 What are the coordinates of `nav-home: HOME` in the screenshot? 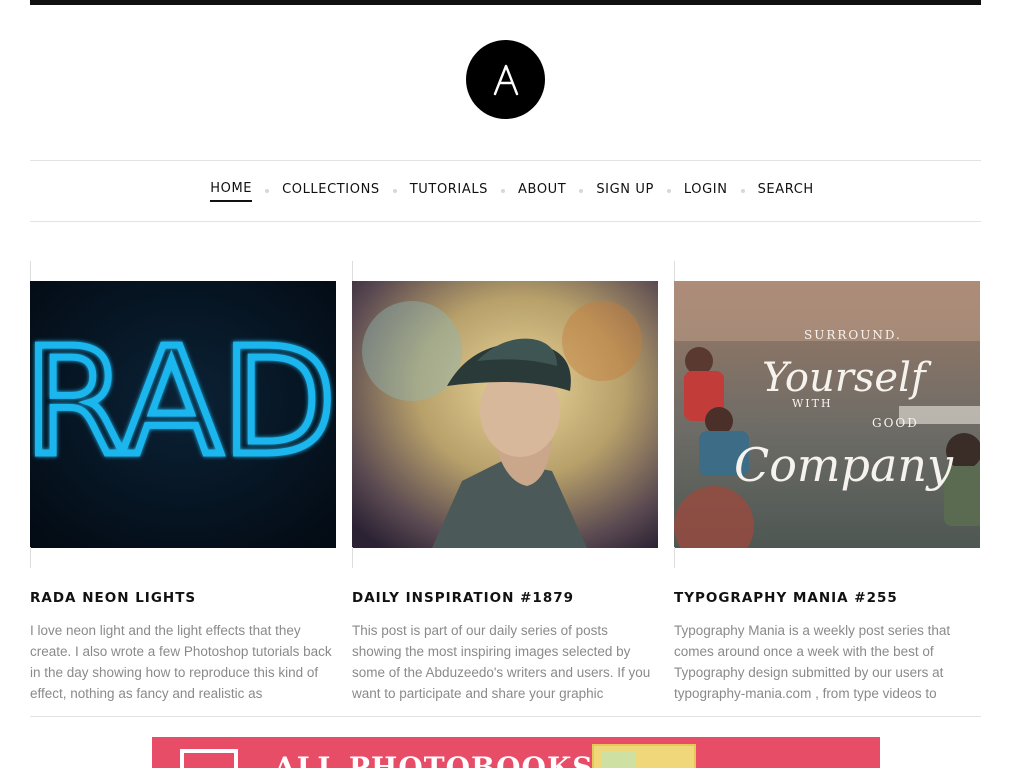 It's located at (231, 191).